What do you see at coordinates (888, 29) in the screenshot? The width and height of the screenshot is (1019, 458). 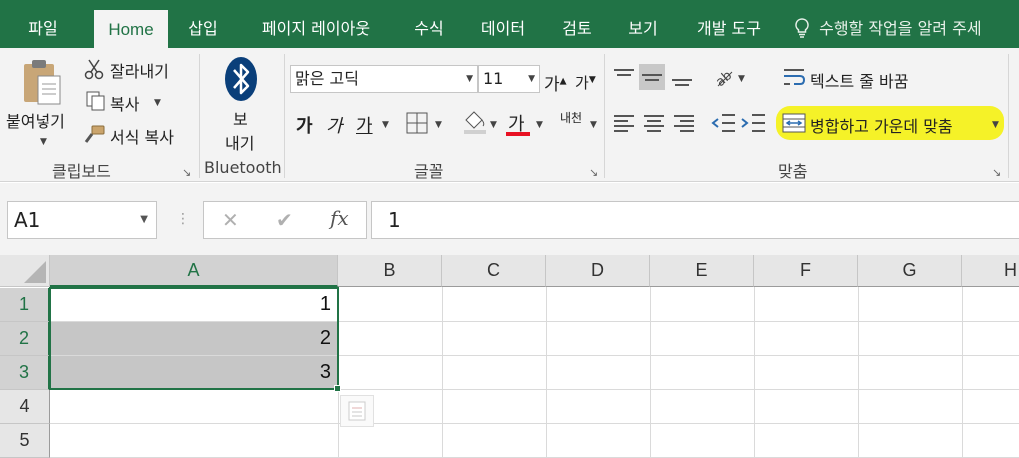 I see `tell-me-box: 수행할 작업을 알려 주세` at bounding box center [888, 29].